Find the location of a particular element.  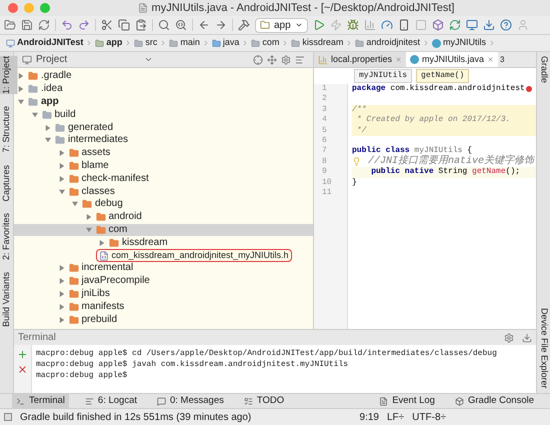

back-icon is located at coordinates (204, 25).